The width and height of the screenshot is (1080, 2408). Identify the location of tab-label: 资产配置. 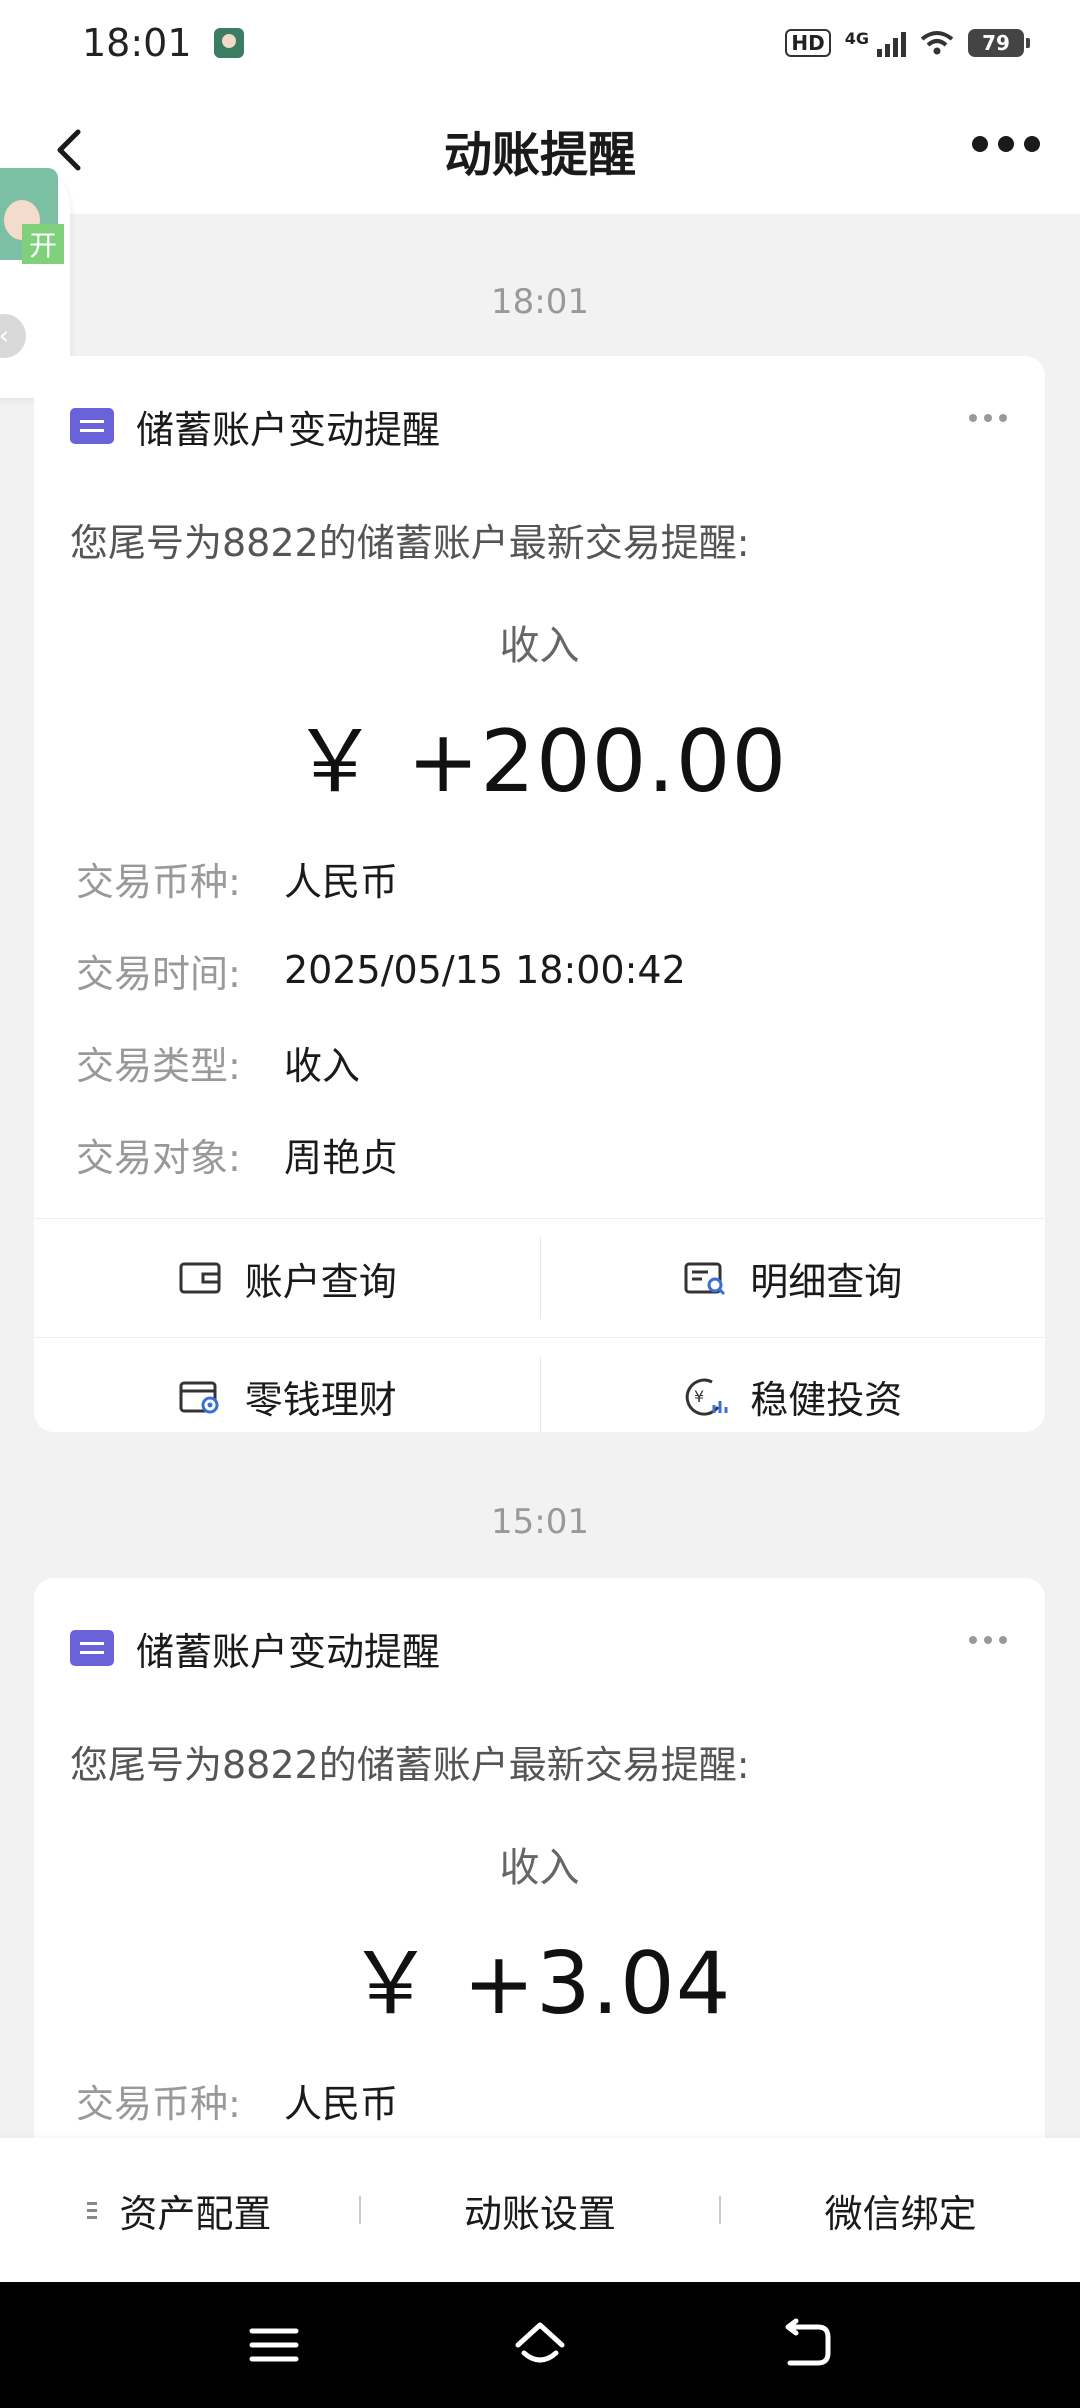
(195, 2213).